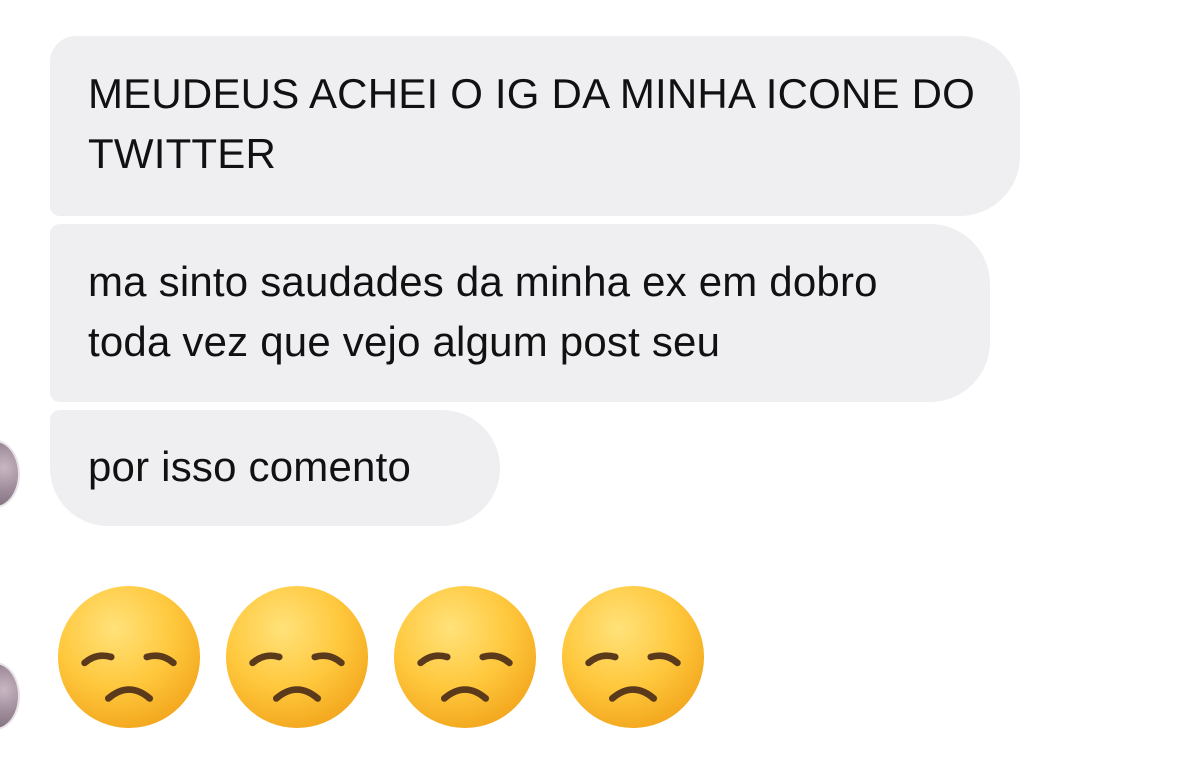  I want to click on message-text: por isso comento, so click(250, 466).